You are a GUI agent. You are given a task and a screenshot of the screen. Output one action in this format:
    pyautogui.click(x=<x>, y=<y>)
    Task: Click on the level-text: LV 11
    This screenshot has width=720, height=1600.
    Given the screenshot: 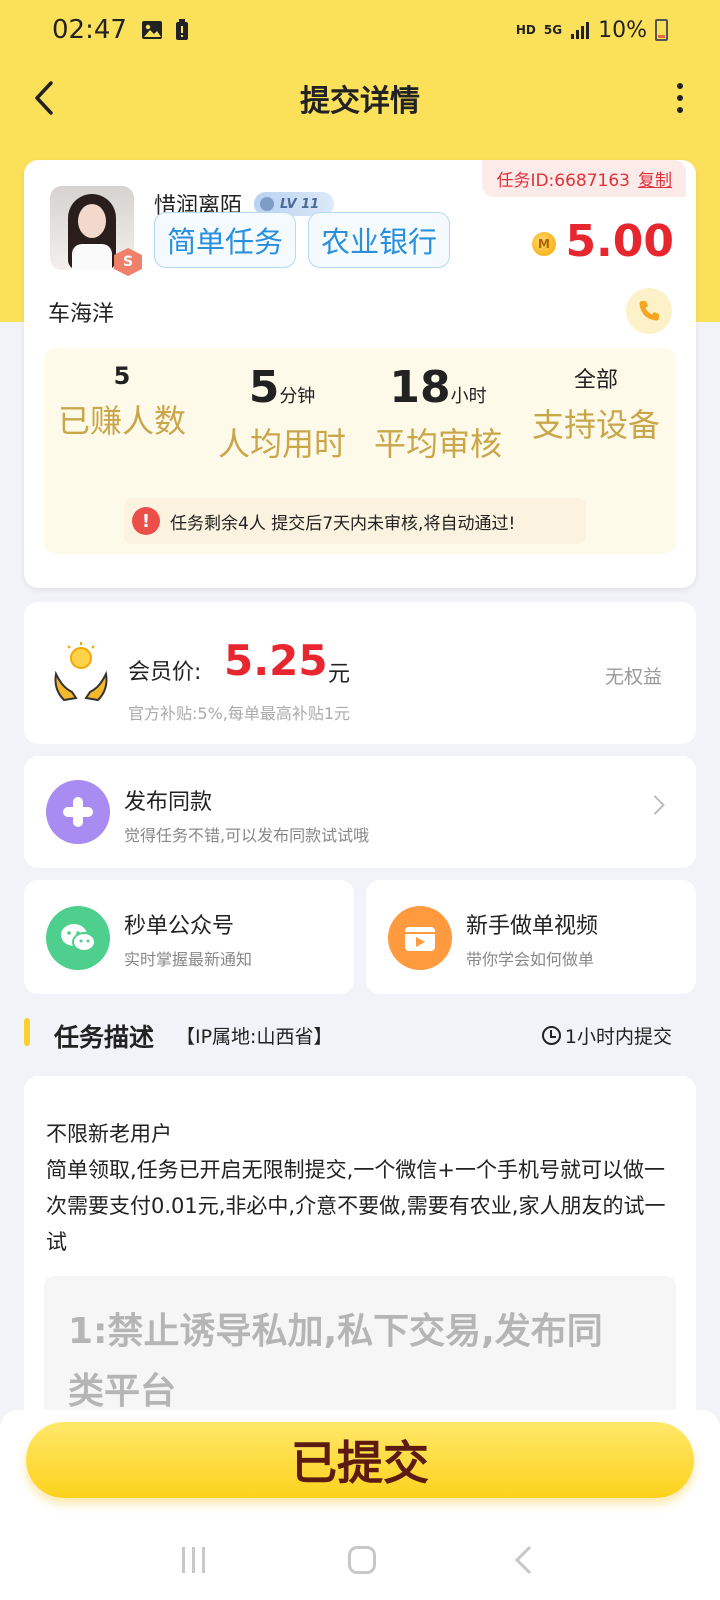 What is the action you would take?
    pyautogui.click(x=300, y=204)
    